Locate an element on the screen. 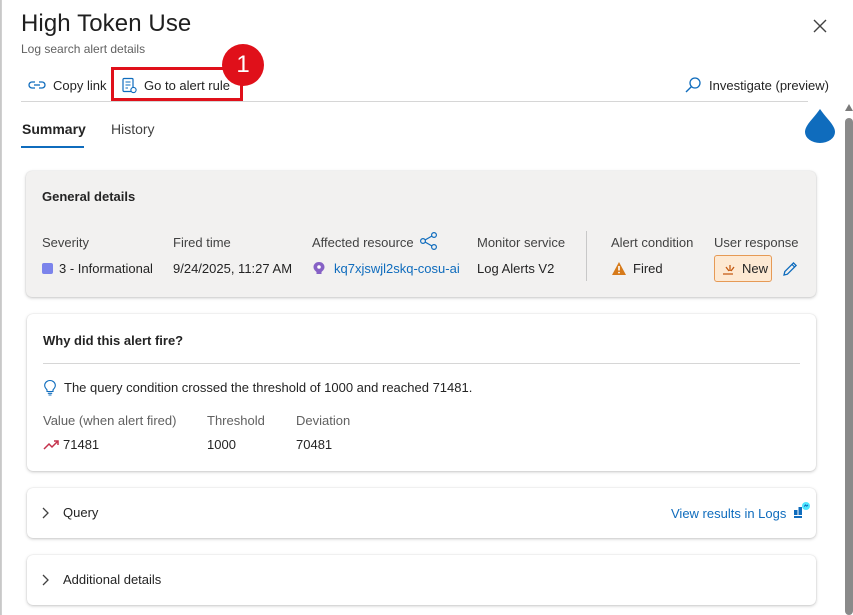 The image size is (853, 615). severity-color-square is located at coordinates (47, 268).